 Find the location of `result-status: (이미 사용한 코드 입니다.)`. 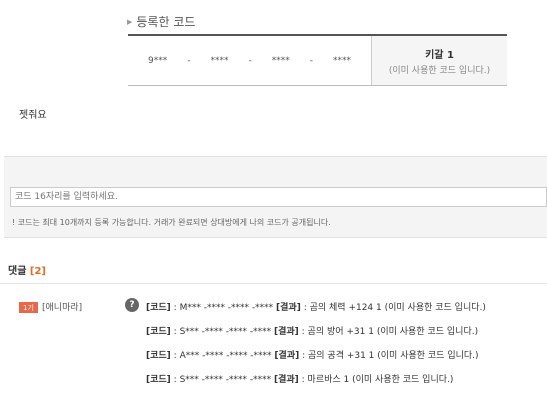

result-status: (이미 사용한 코드 입니다.) is located at coordinates (439, 70).